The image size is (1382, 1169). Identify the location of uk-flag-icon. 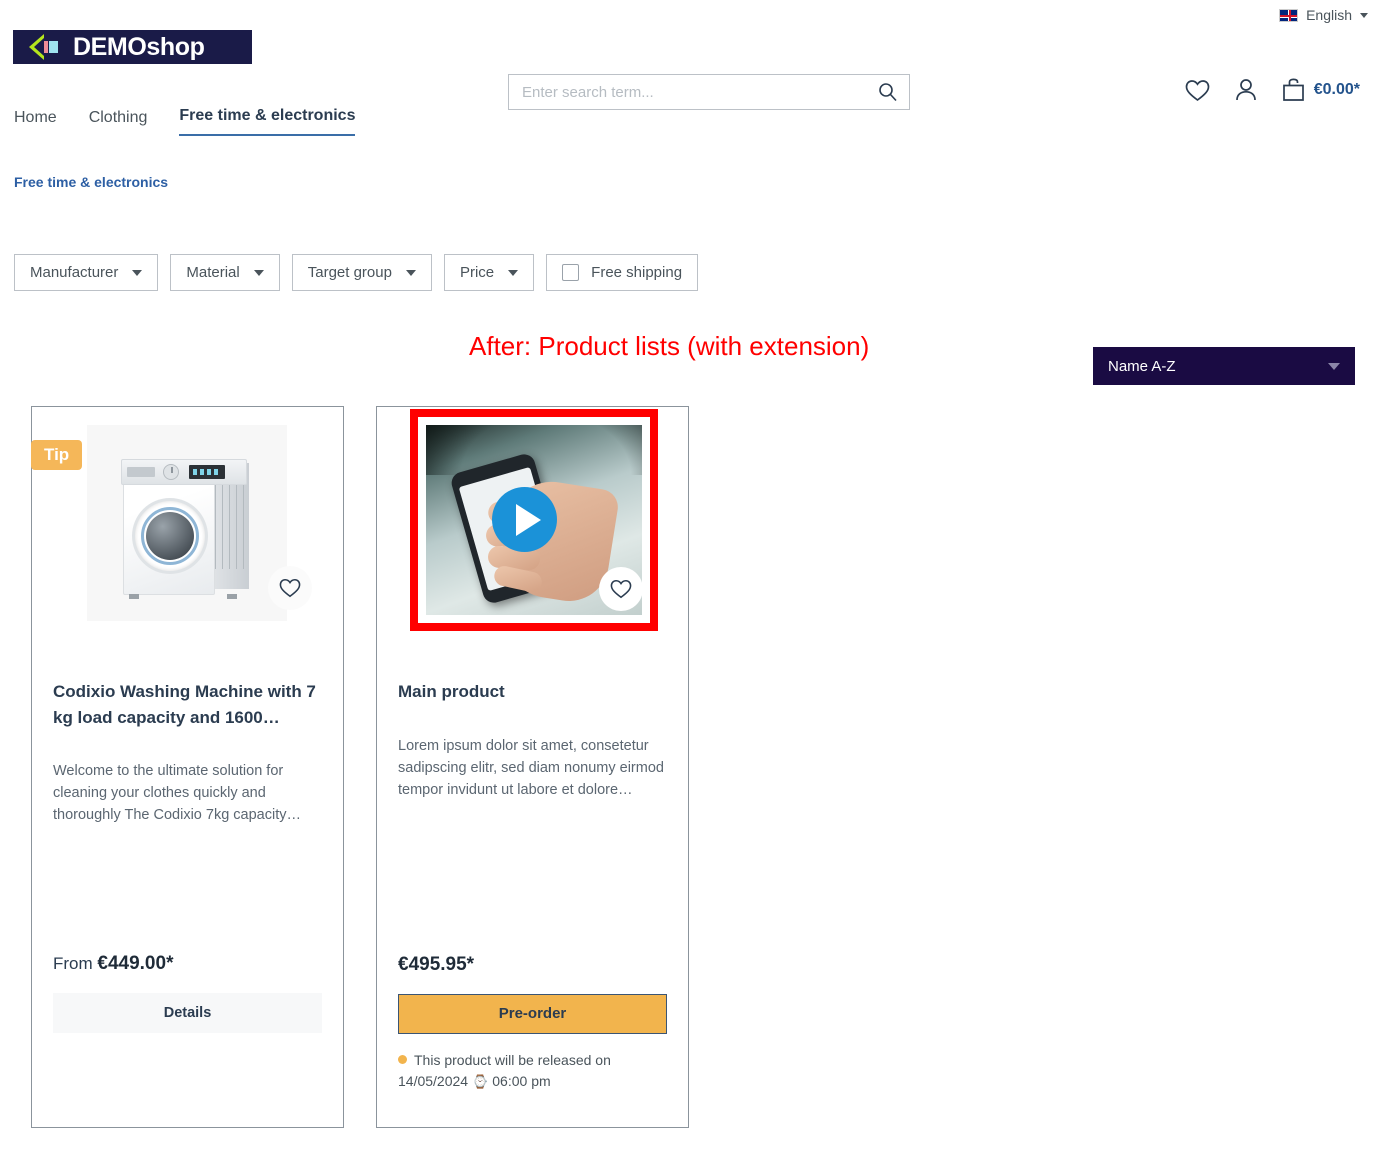
(1289, 15).